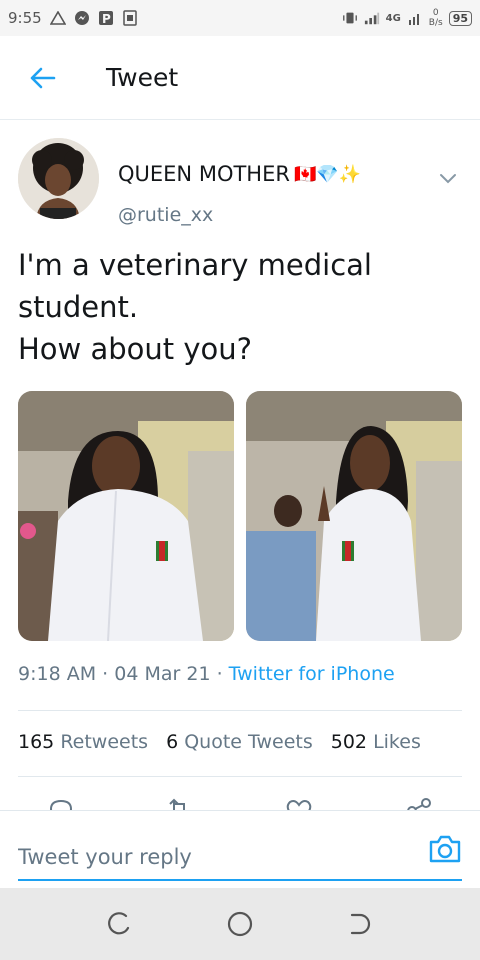 The height and width of the screenshot is (960, 480). I want to click on home-icon, so click(240, 924).